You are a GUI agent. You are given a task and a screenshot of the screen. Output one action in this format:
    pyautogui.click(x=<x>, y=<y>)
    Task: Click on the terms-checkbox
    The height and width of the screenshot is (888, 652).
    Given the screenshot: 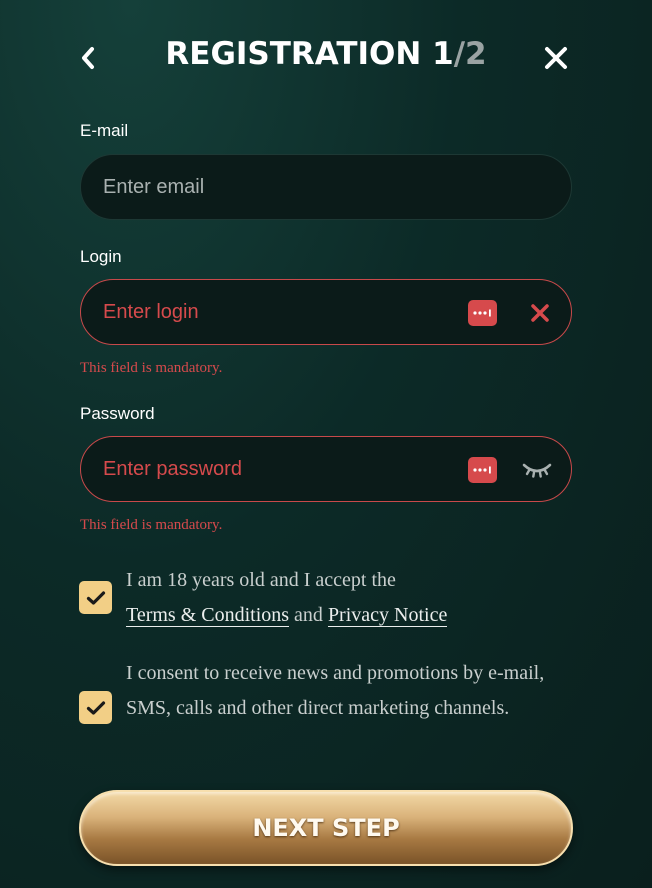 What is the action you would take?
    pyautogui.click(x=95, y=597)
    